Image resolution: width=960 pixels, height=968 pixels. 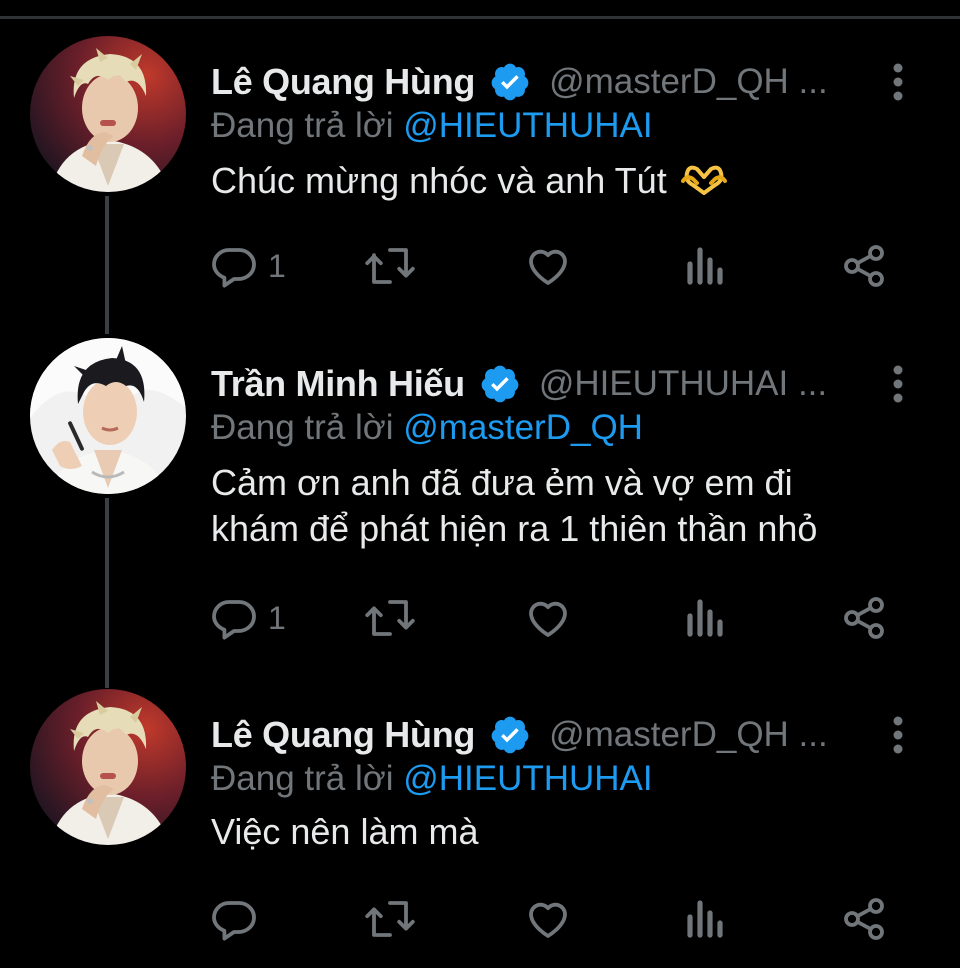 I want to click on replying-to: Đang trả lời @masterD_QH, so click(x=427, y=428).